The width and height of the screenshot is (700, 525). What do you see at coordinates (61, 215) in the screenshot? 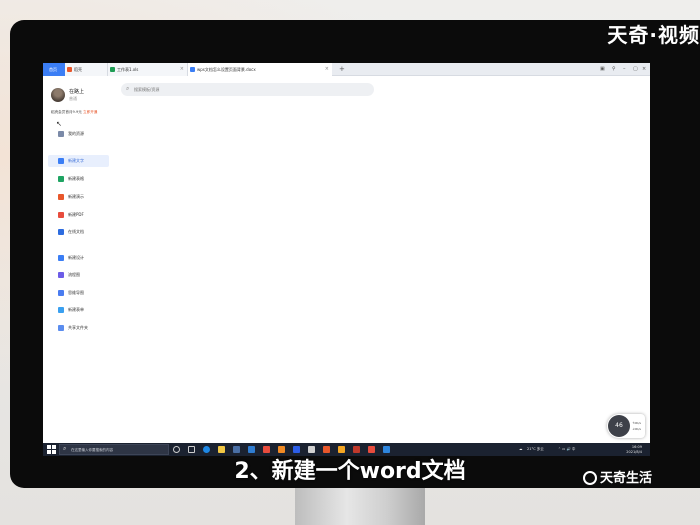
I see `pdf-icon` at bounding box center [61, 215].